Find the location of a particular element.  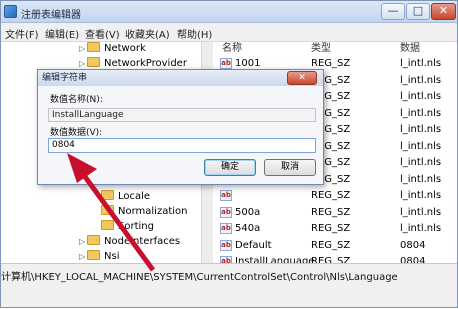

arrow-head is located at coordinates (82, 168).